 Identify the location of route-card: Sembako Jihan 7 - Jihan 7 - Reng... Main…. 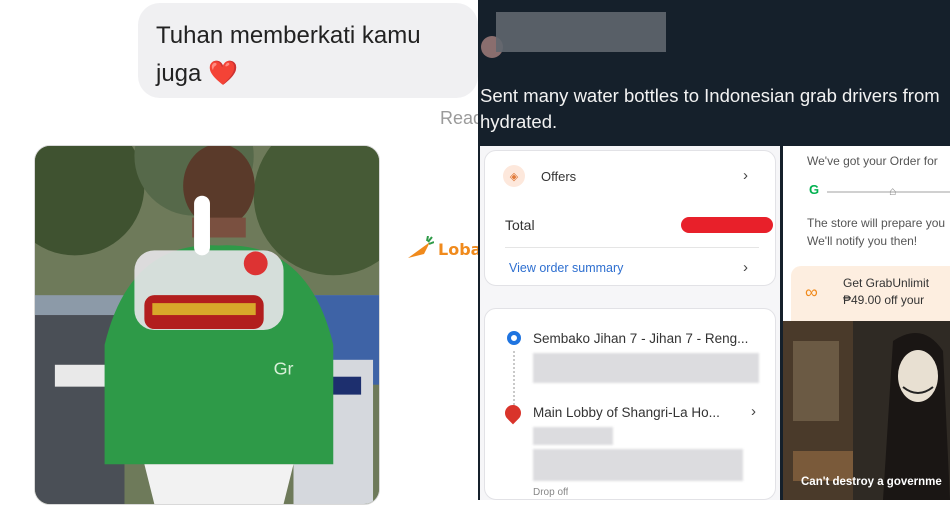
(630, 404).